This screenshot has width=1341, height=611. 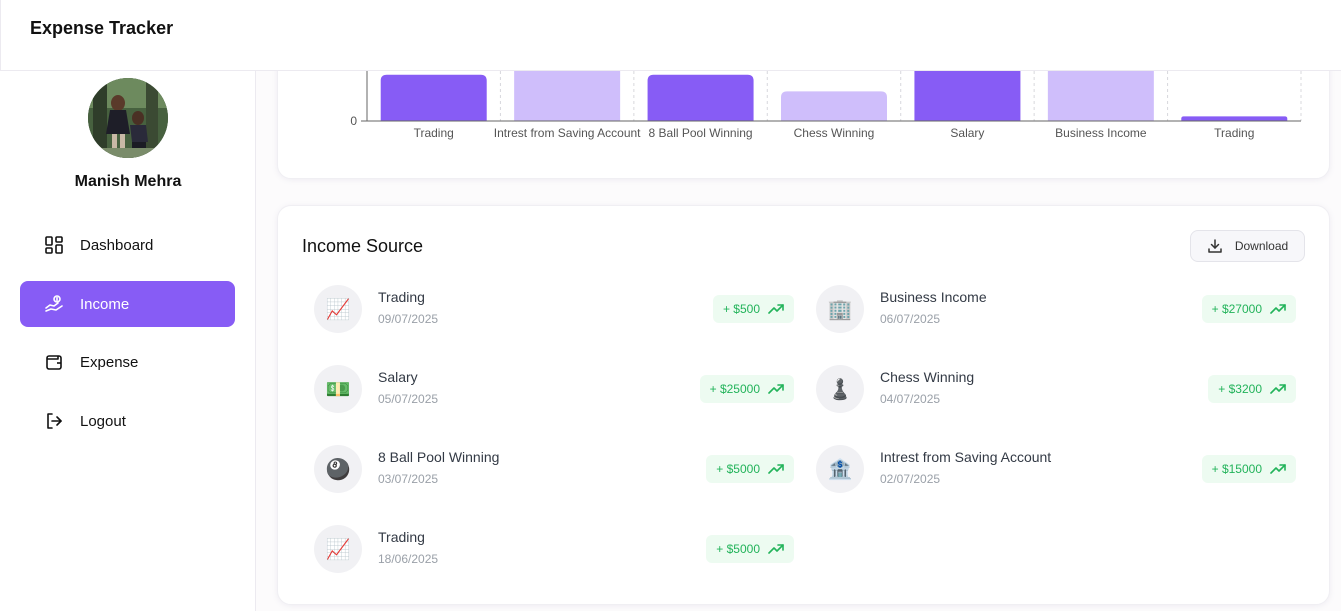 I want to click on sidebar-item-dashboard: Dashboard, so click(x=127, y=245).